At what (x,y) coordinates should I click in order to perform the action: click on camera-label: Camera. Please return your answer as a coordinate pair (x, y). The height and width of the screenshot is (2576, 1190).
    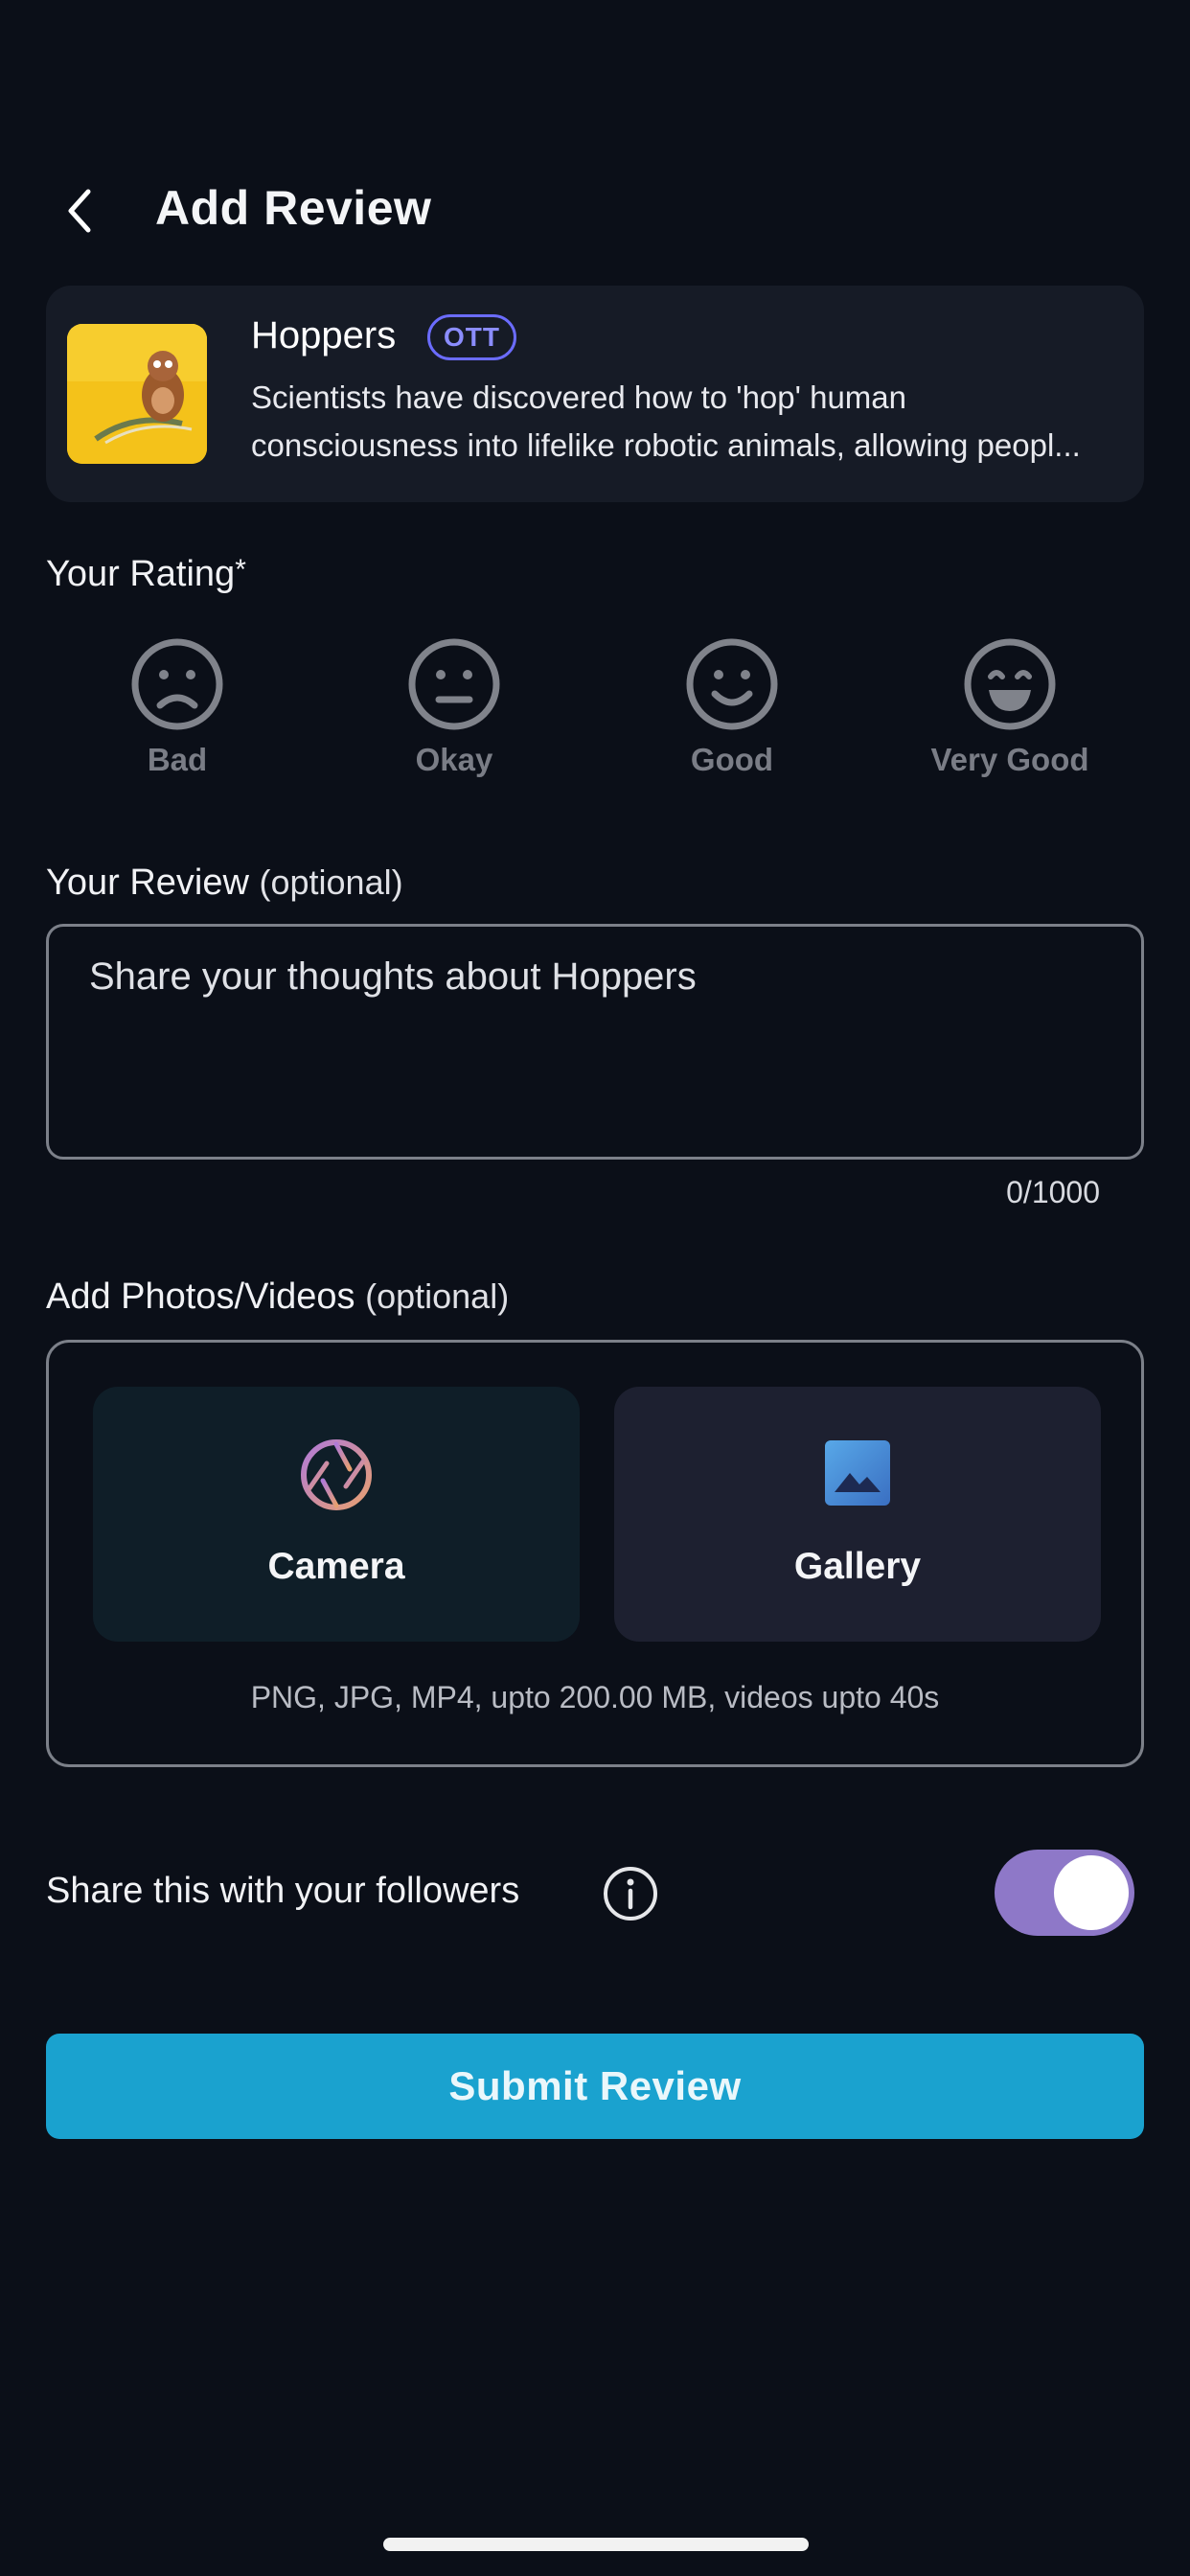
    Looking at the image, I should click on (336, 1566).